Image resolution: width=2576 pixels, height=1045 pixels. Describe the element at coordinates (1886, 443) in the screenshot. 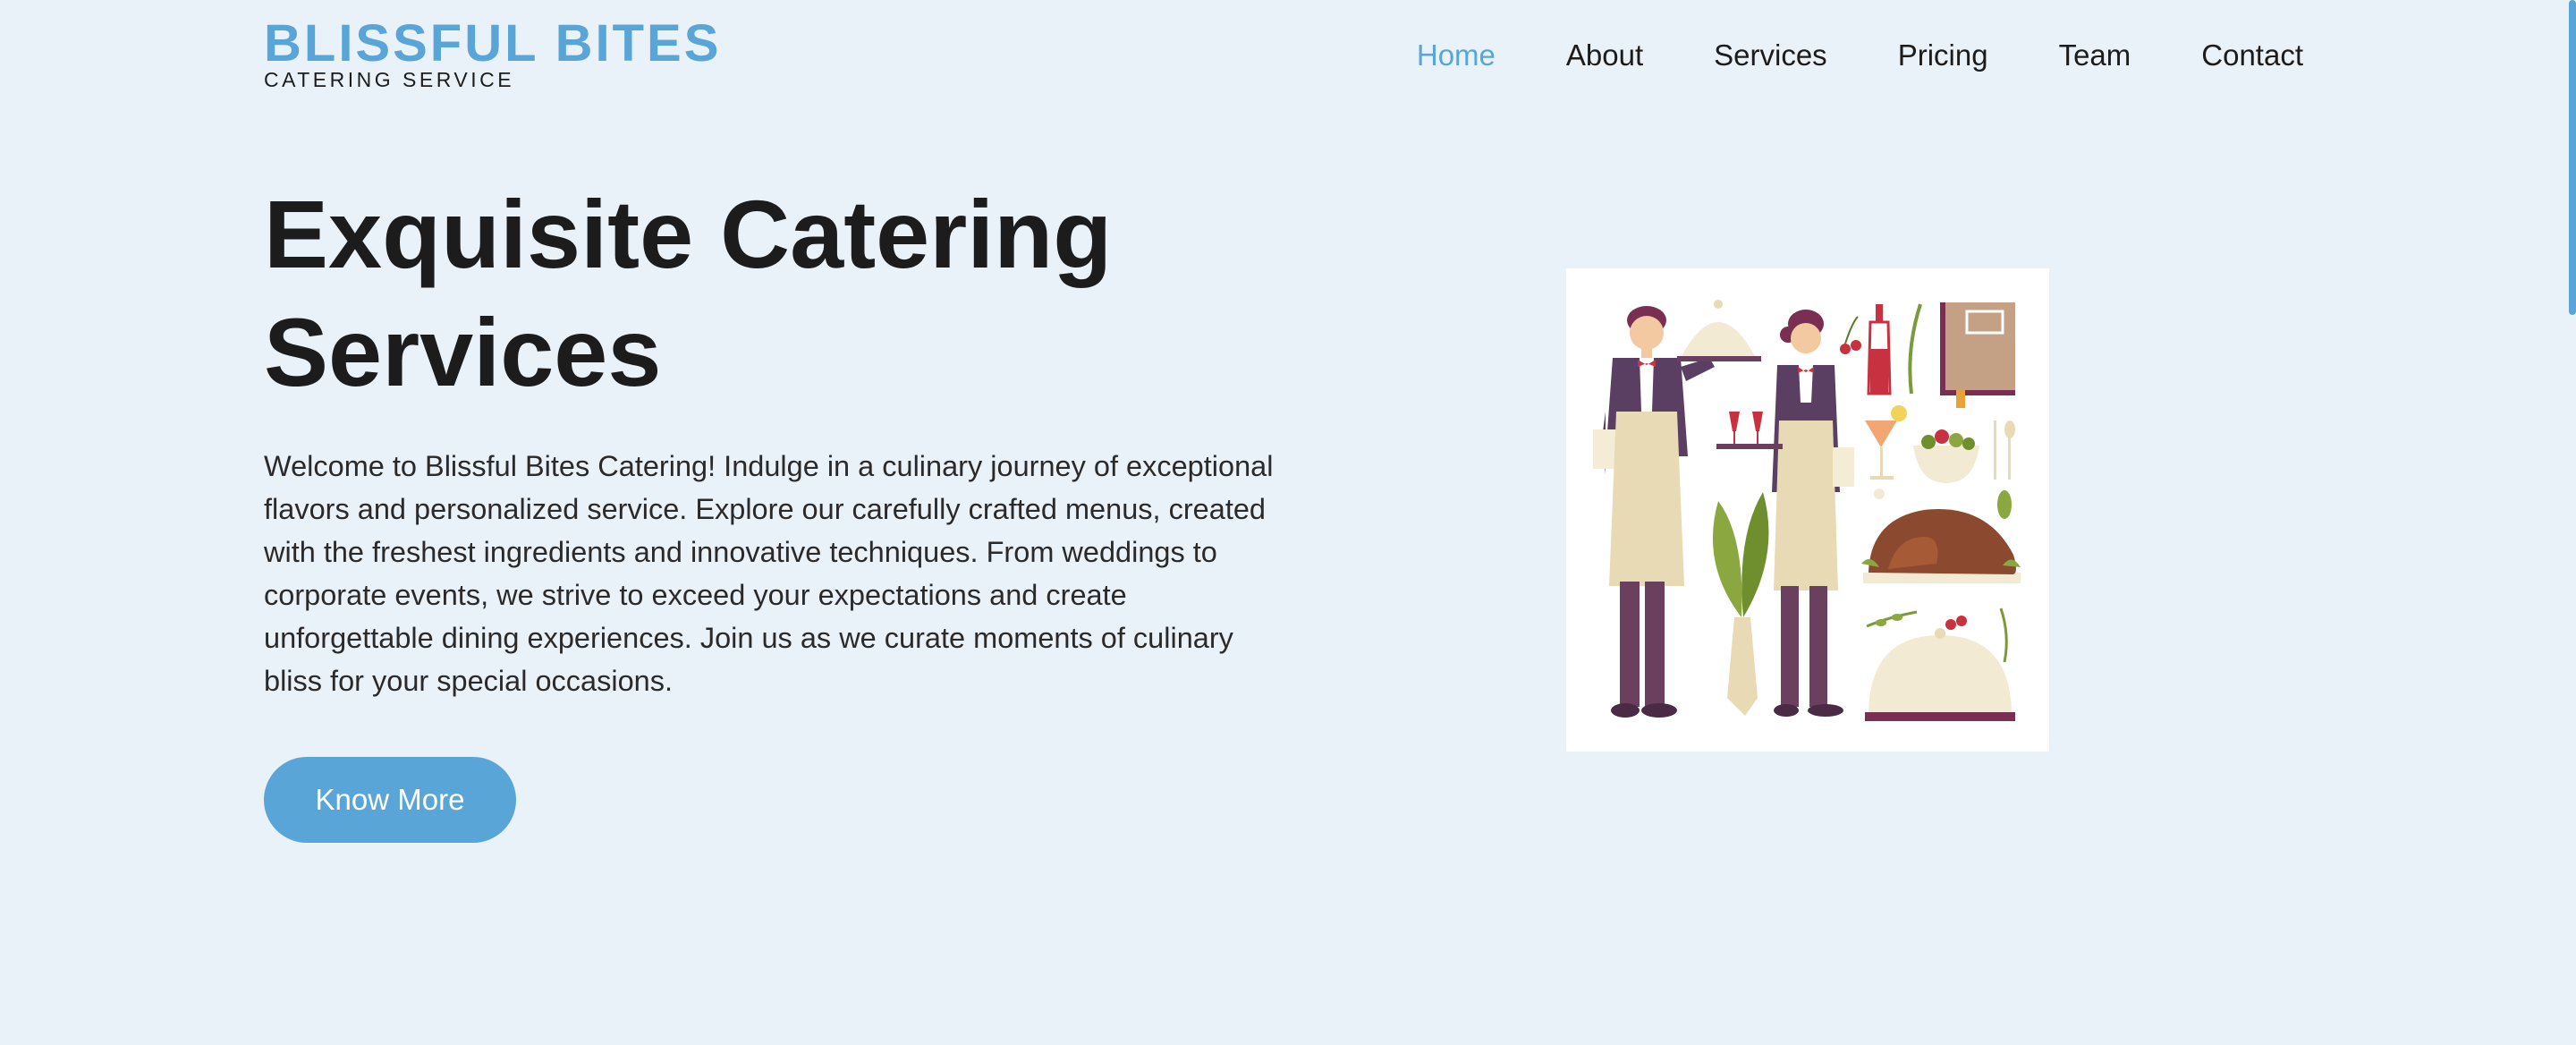

I see `cocktail` at that location.